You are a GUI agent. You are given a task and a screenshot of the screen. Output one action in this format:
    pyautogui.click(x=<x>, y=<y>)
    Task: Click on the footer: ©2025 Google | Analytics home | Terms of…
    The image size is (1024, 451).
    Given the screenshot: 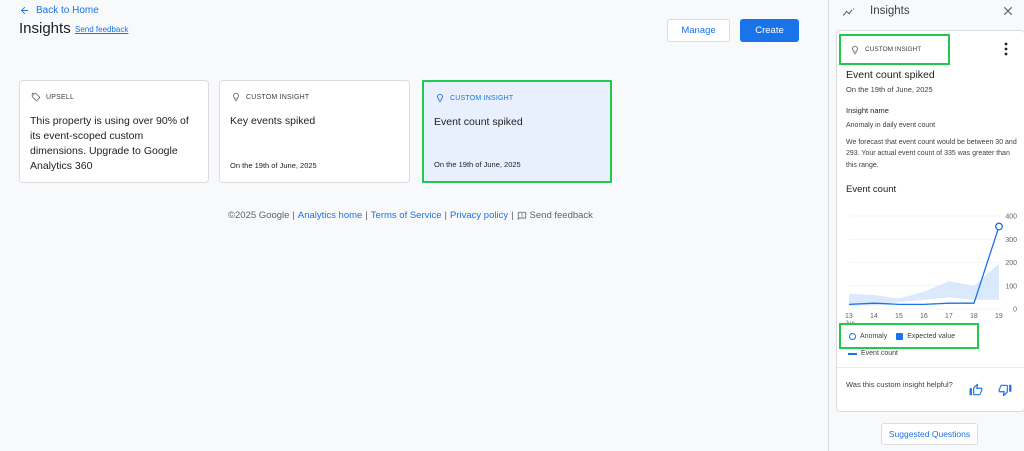 What is the action you would take?
    pyautogui.click(x=410, y=215)
    